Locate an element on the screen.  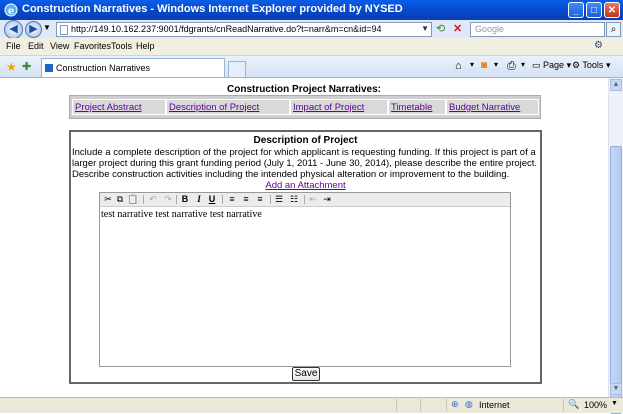
close-window-button: ✕ is located at coordinates (612, 10).